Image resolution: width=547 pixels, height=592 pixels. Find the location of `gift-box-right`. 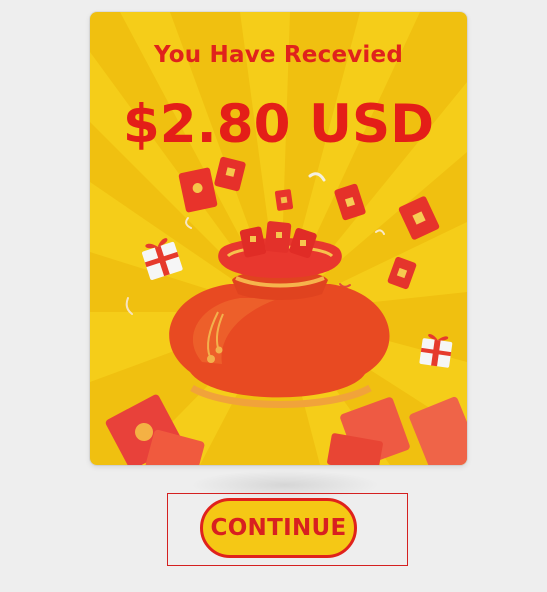

gift-box-right is located at coordinates (436, 351).